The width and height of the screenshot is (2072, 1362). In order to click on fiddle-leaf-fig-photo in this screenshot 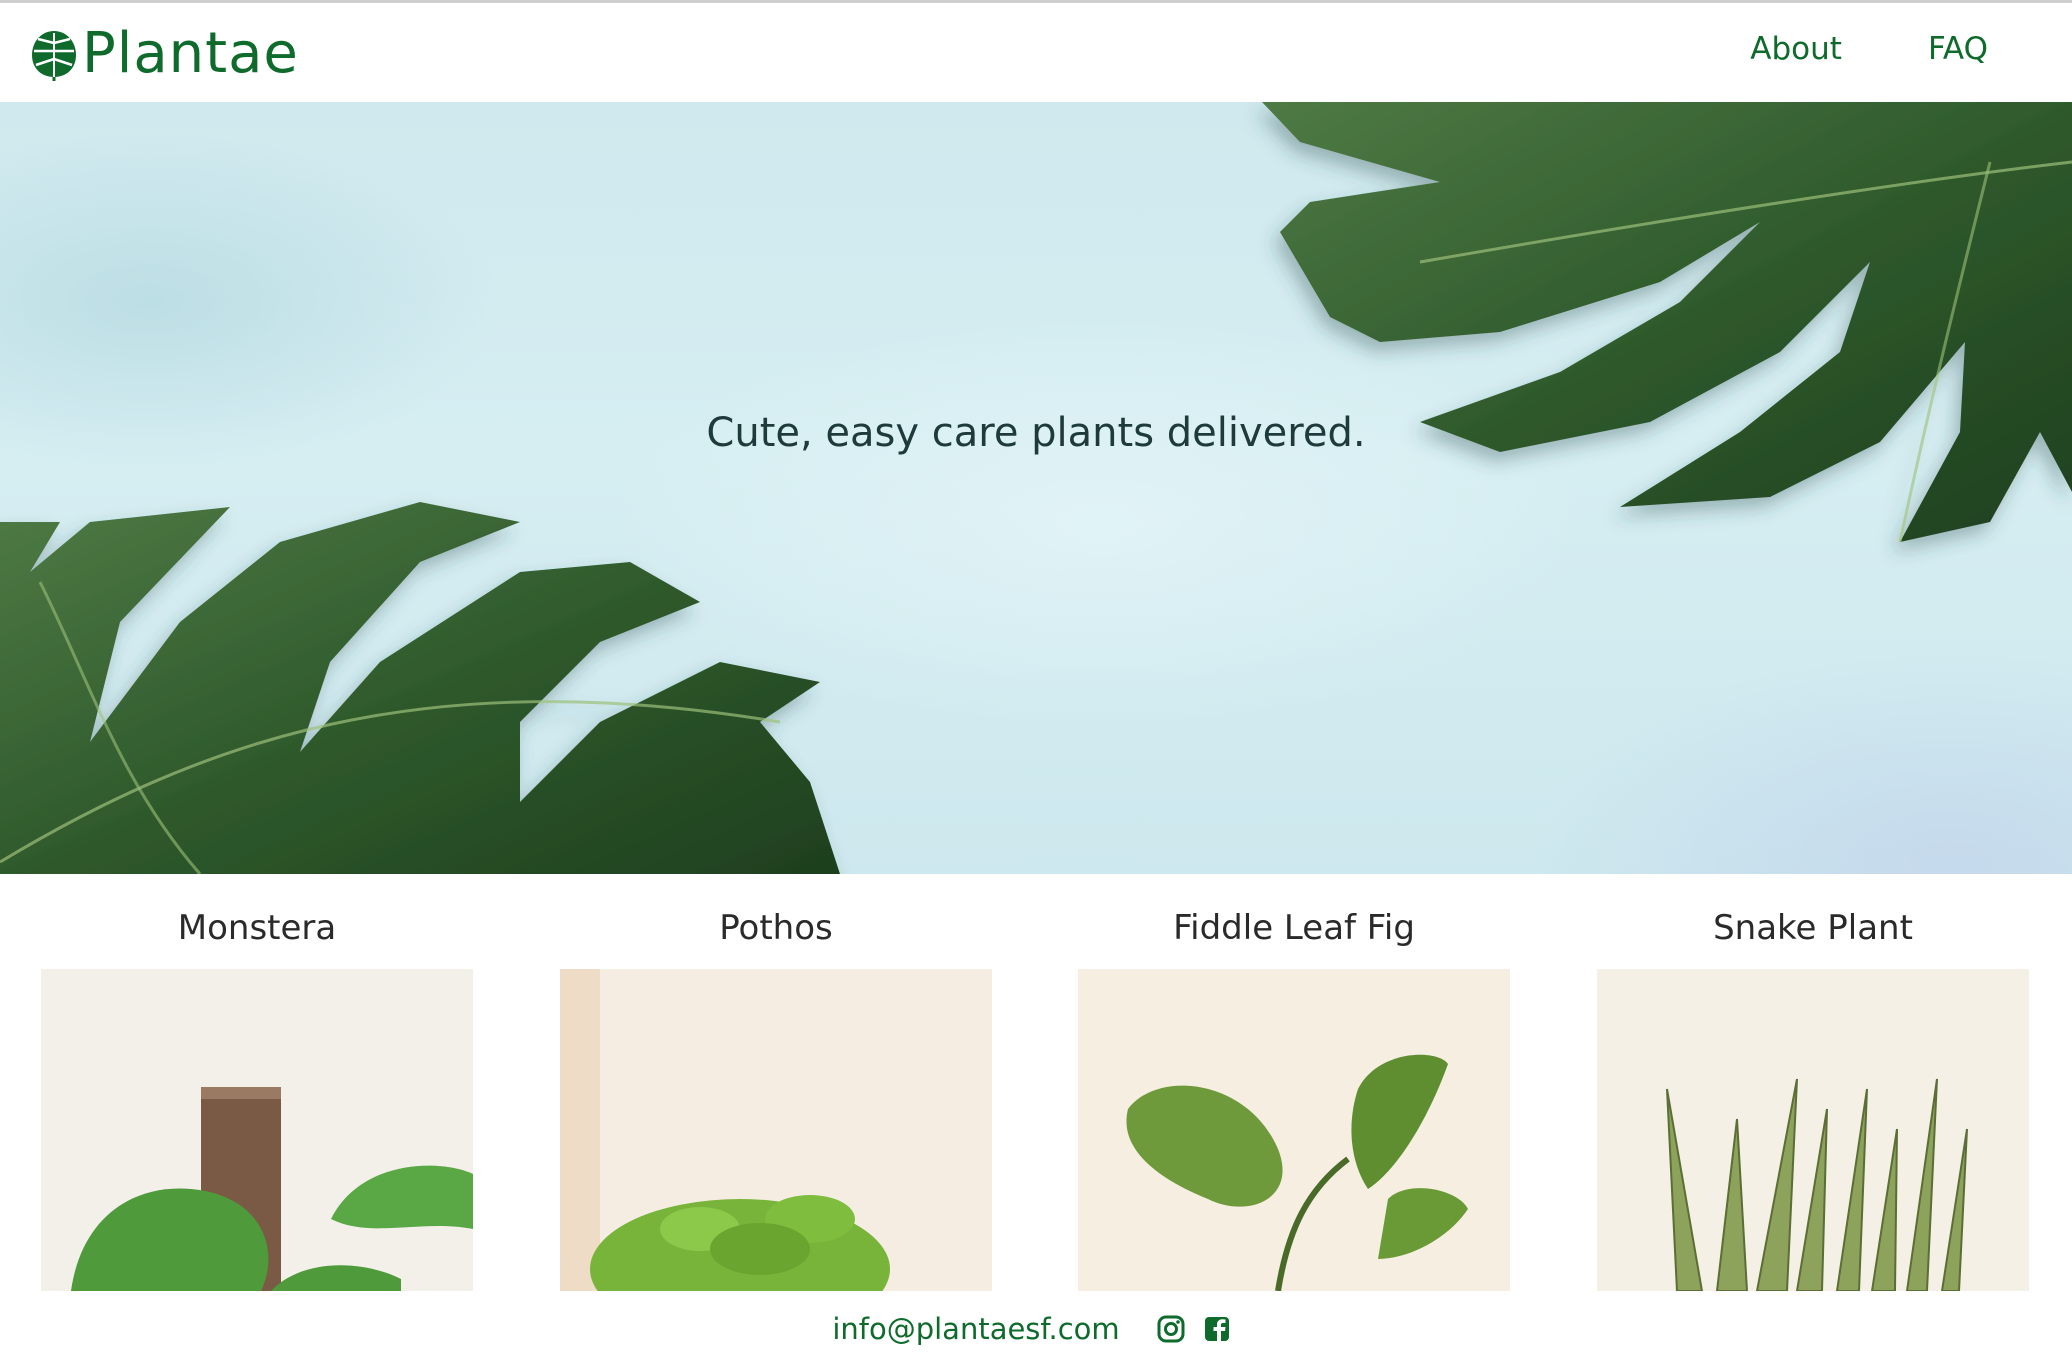, I will do `click(1294, 1130)`.